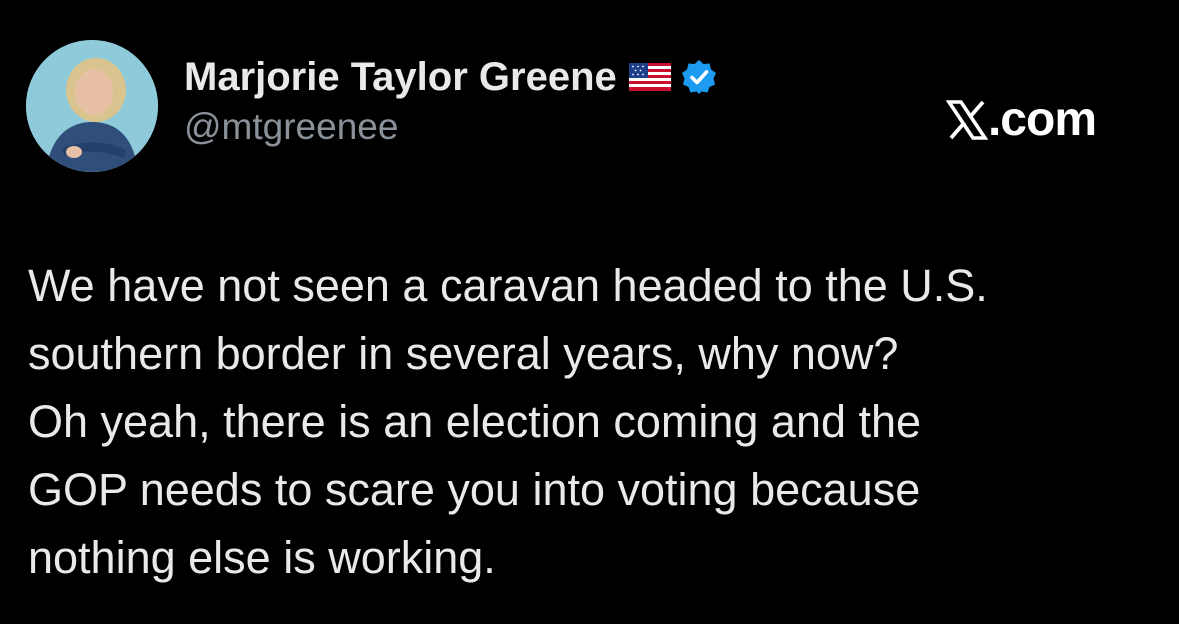 The height and width of the screenshot is (624, 1179). Describe the element at coordinates (1042, 119) in the screenshot. I see `site-label-text: .com` at that location.